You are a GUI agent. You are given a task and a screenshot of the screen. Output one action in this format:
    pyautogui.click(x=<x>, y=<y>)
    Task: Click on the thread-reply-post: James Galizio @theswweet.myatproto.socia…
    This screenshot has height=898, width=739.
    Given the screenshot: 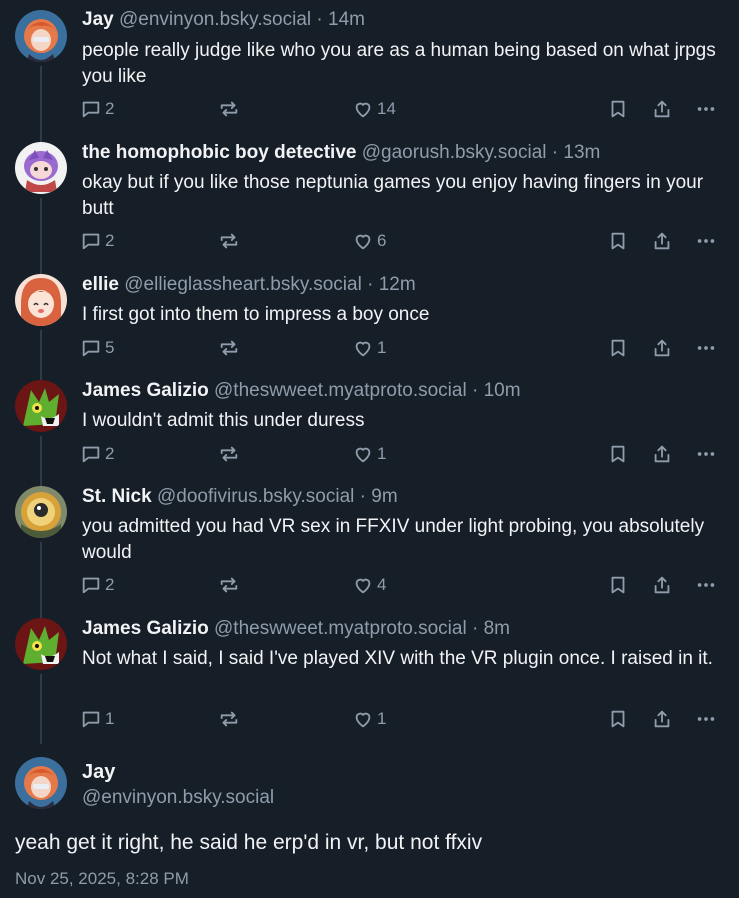 What is the action you would take?
    pyautogui.click(x=369, y=423)
    